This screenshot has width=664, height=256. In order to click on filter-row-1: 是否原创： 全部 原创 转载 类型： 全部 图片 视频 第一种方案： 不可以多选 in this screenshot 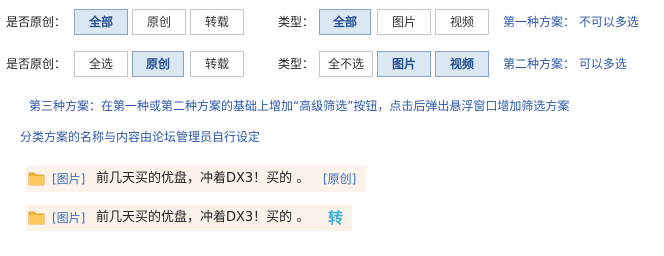, I will do `click(332, 24)`.